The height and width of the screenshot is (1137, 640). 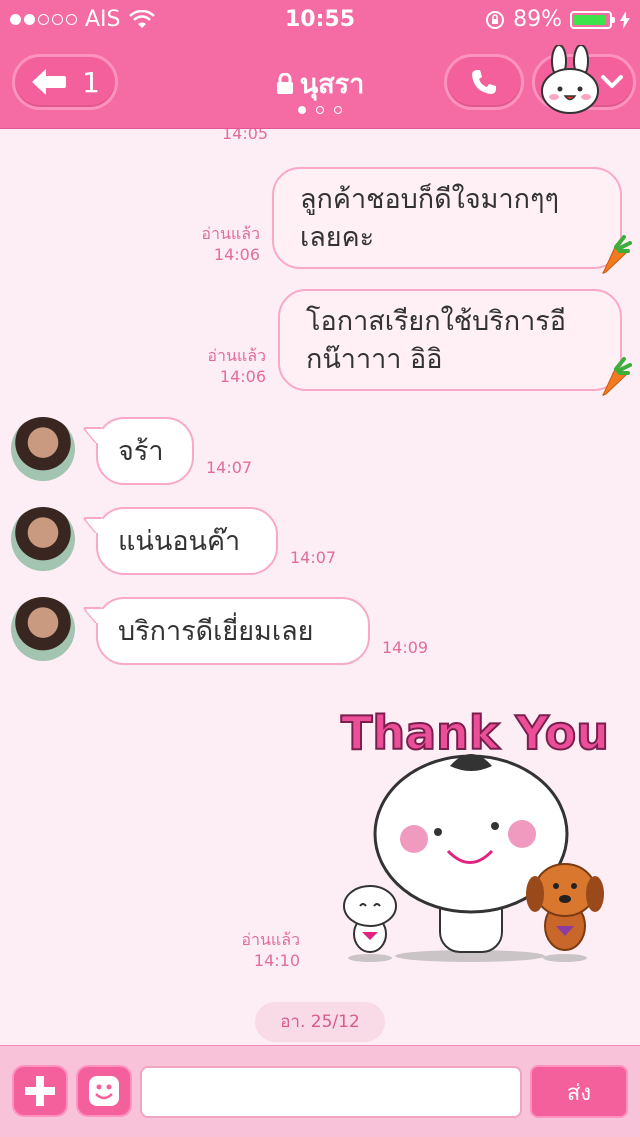 I want to click on chat-header: 1 นุสรา, so click(x=320, y=84).